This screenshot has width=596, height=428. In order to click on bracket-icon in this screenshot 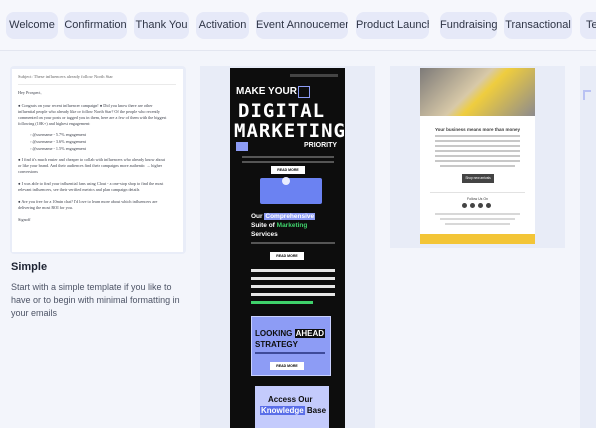, I will do `click(587, 95)`.